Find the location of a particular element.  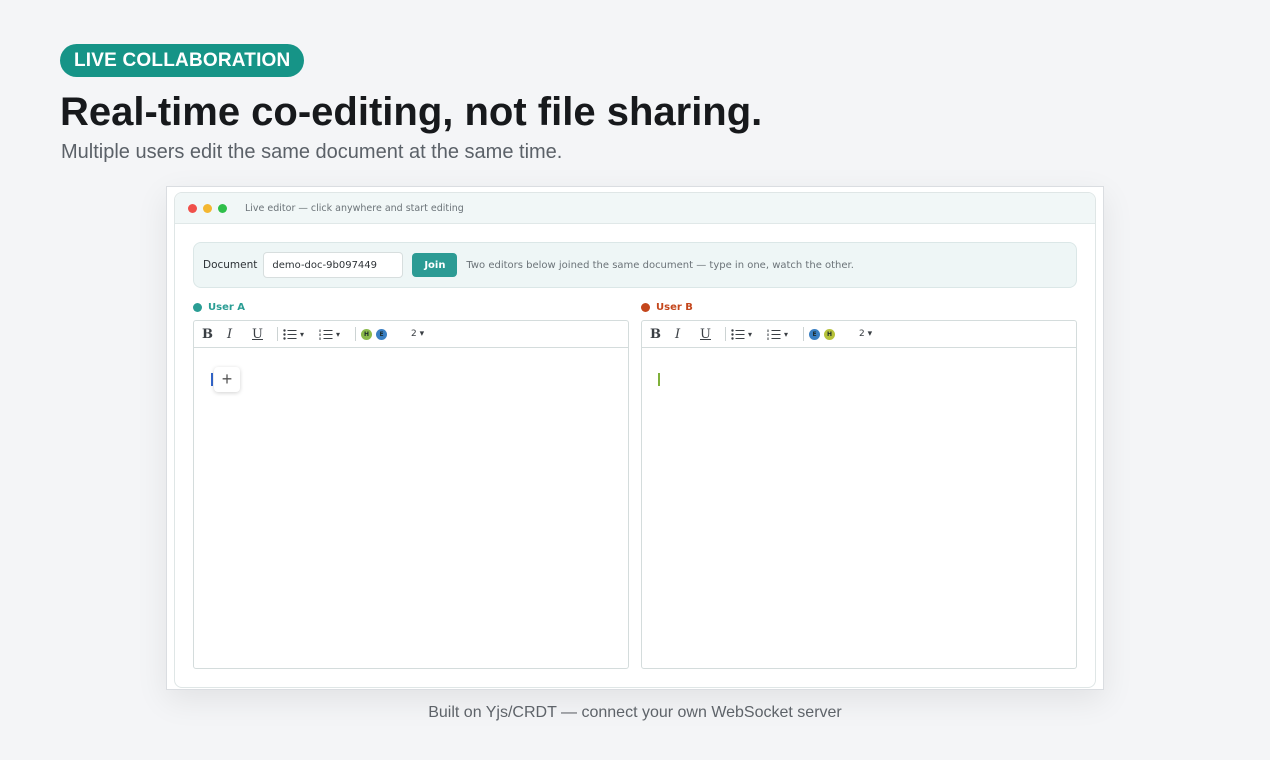

user-b-name: User B is located at coordinates (674, 307).